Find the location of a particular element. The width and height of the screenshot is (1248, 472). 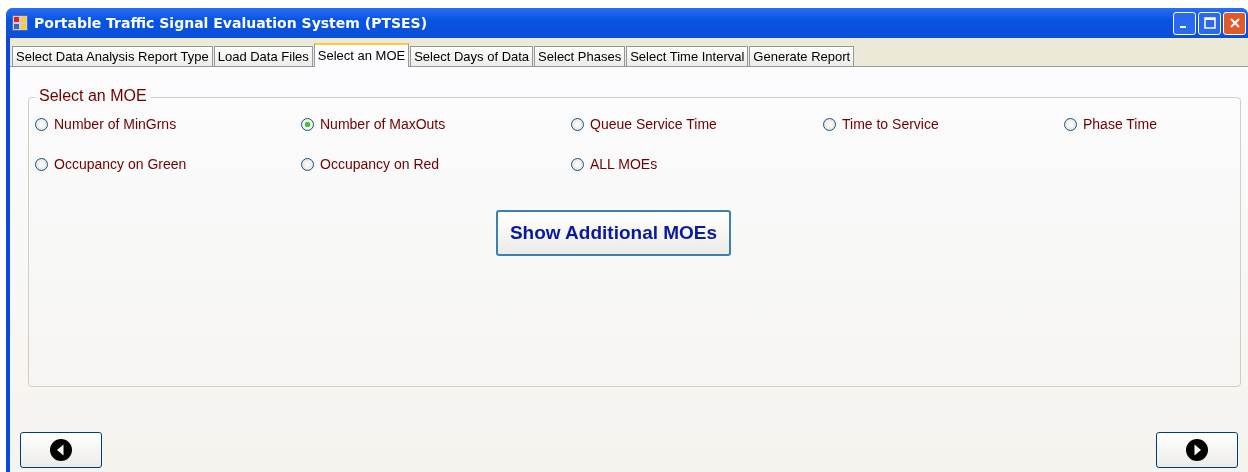

radio-label: Occupancy on Red is located at coordinates (380, 164).